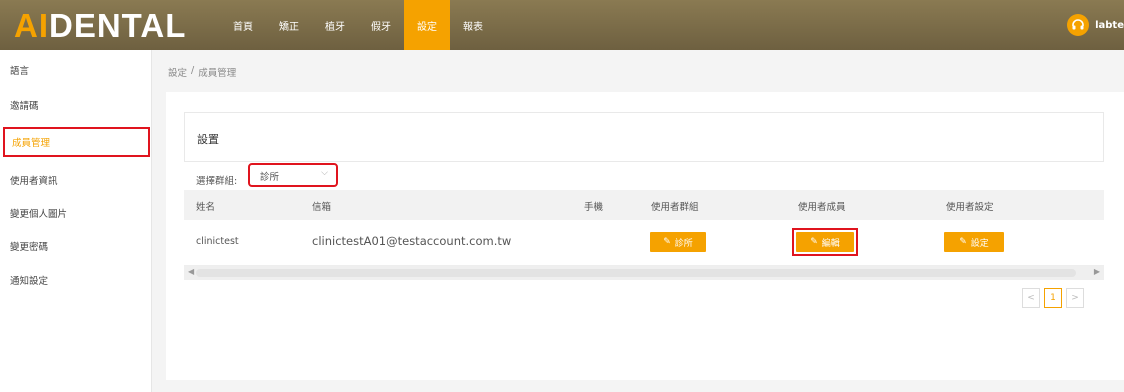  What do you see at coordinates (217, 241) in the screenshot?
I see `cell-name: clinictest` at bounding box center [217, 241].